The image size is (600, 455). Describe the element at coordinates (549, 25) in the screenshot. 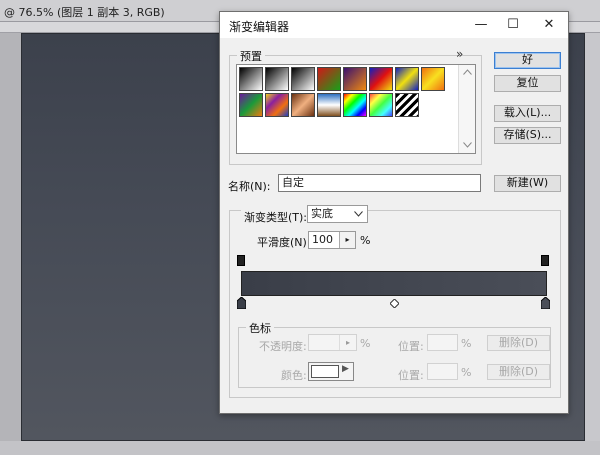

I see `close-button: ✕` at that location.